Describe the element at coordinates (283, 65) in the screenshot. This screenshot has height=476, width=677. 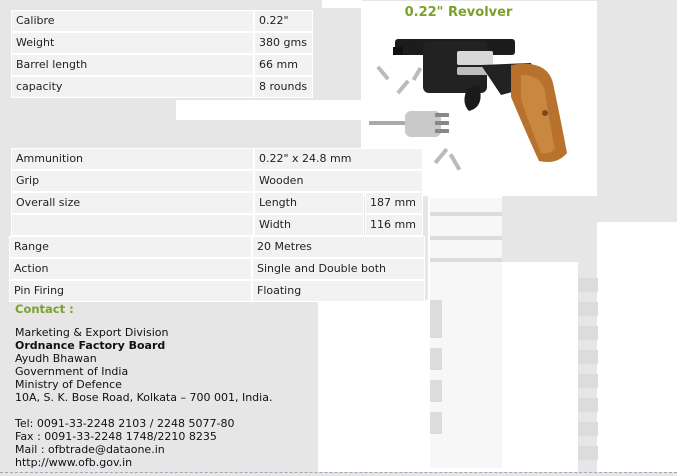
I see `spec-value-barrel-length: 66 mm` at that location.